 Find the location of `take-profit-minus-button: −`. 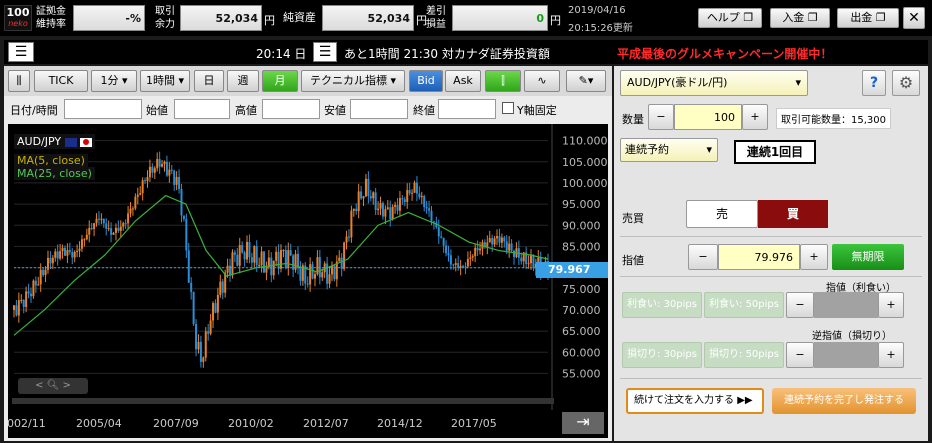

take-profit-minus-button: − is located at coordinates (800, 305).